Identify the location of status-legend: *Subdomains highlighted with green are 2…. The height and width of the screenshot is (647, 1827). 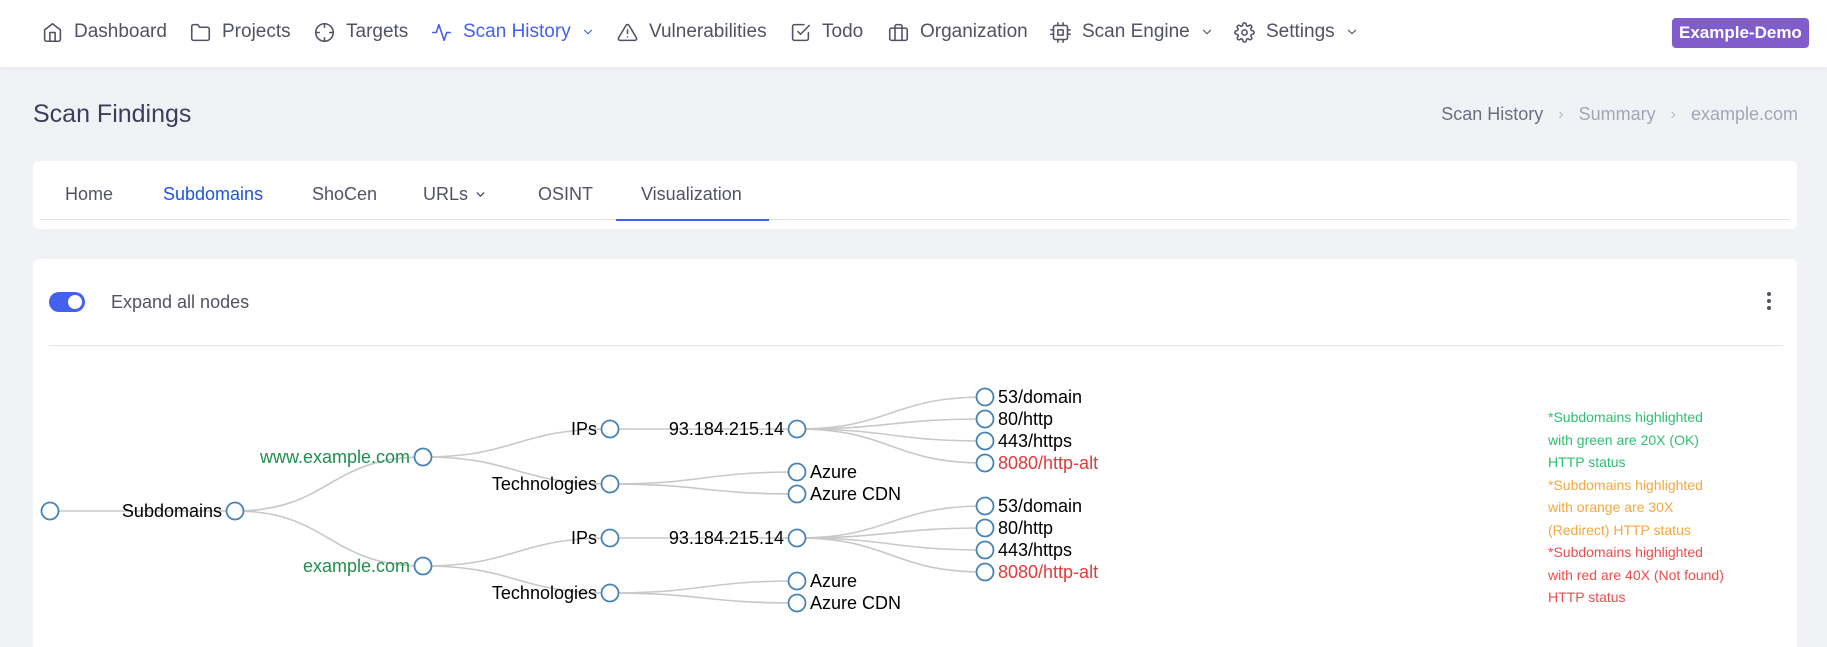
(1653, 507).